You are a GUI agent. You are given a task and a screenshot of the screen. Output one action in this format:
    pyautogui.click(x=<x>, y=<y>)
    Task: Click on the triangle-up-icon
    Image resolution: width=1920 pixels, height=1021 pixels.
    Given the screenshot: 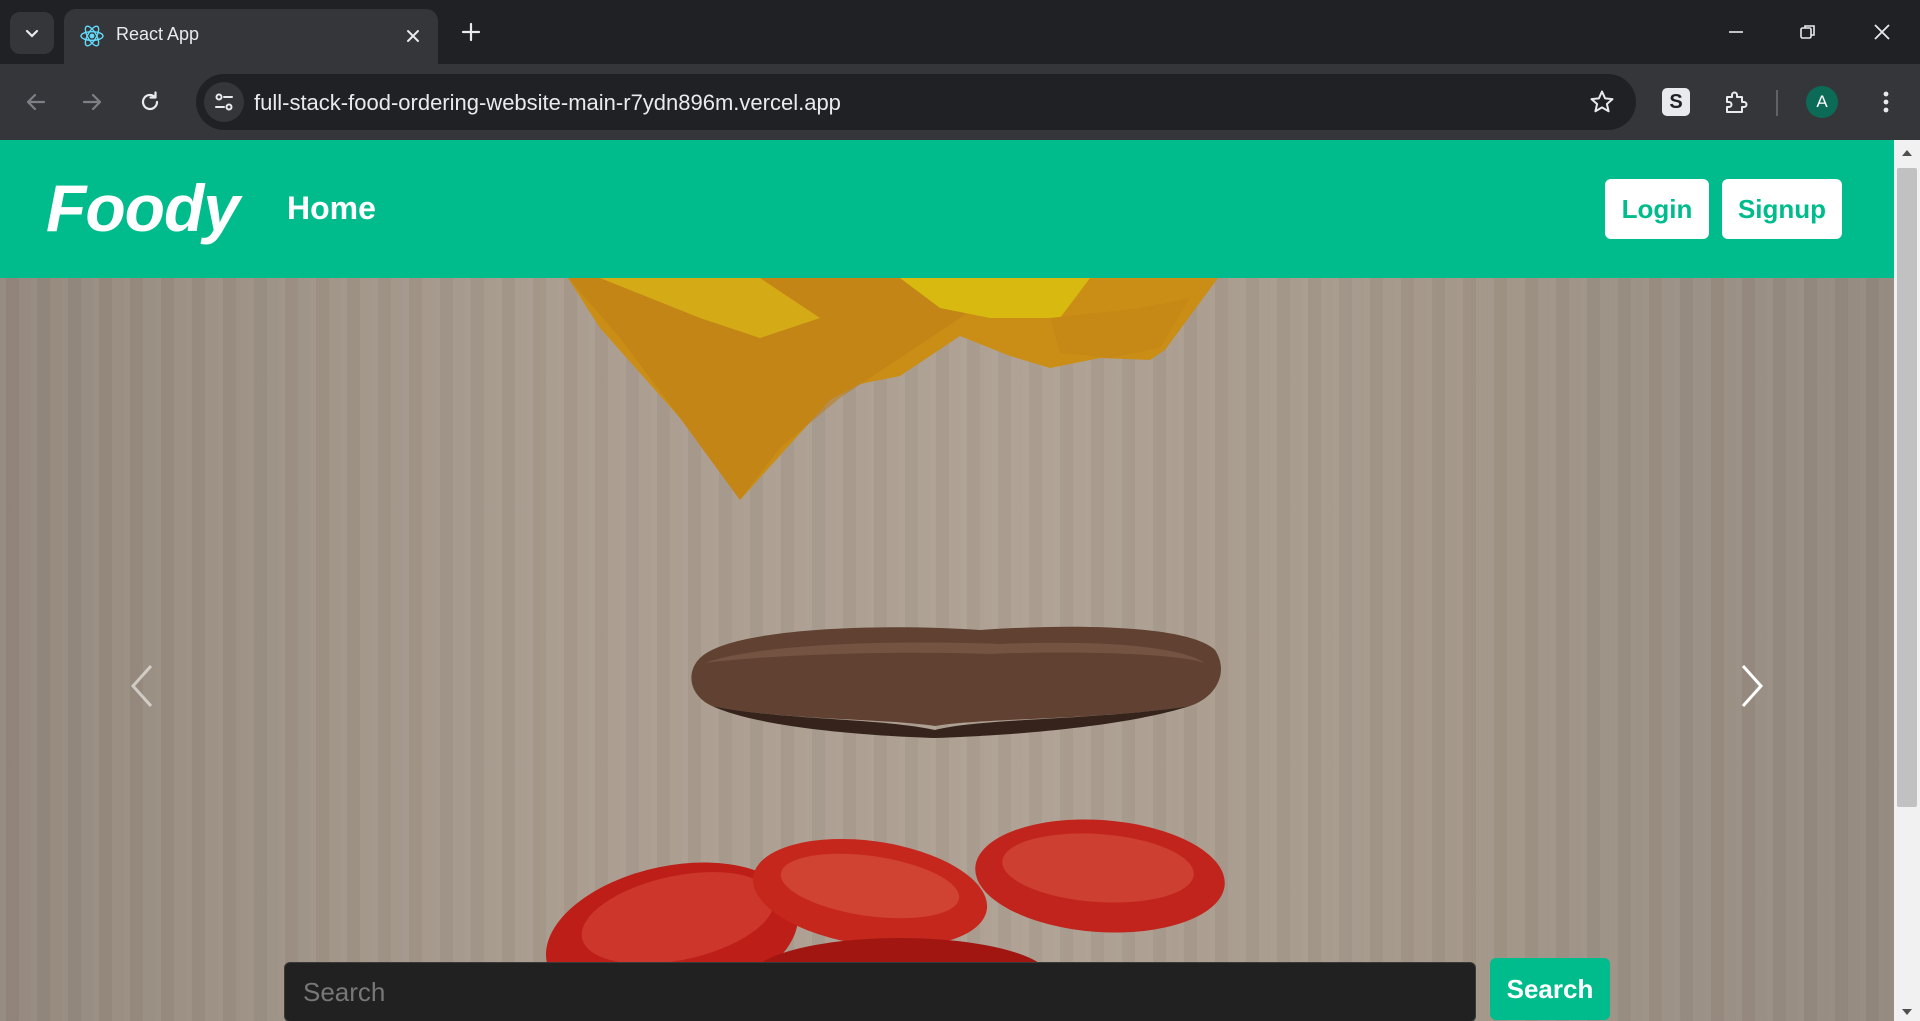 What is the action you would take?
    pyautogui.click(x=1907, y=153)
    